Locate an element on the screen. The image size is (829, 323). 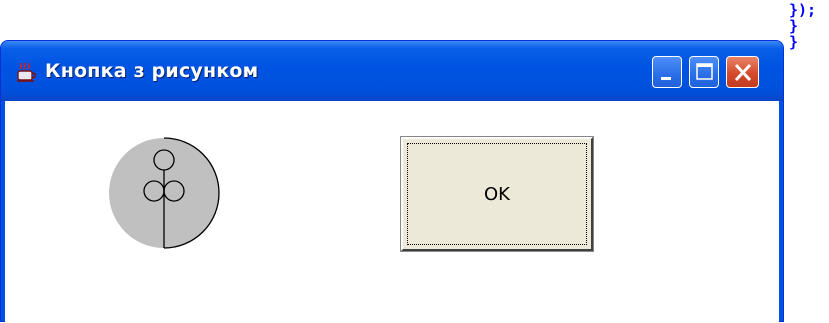
java-cup-icon is located at coordinates (26, 72).